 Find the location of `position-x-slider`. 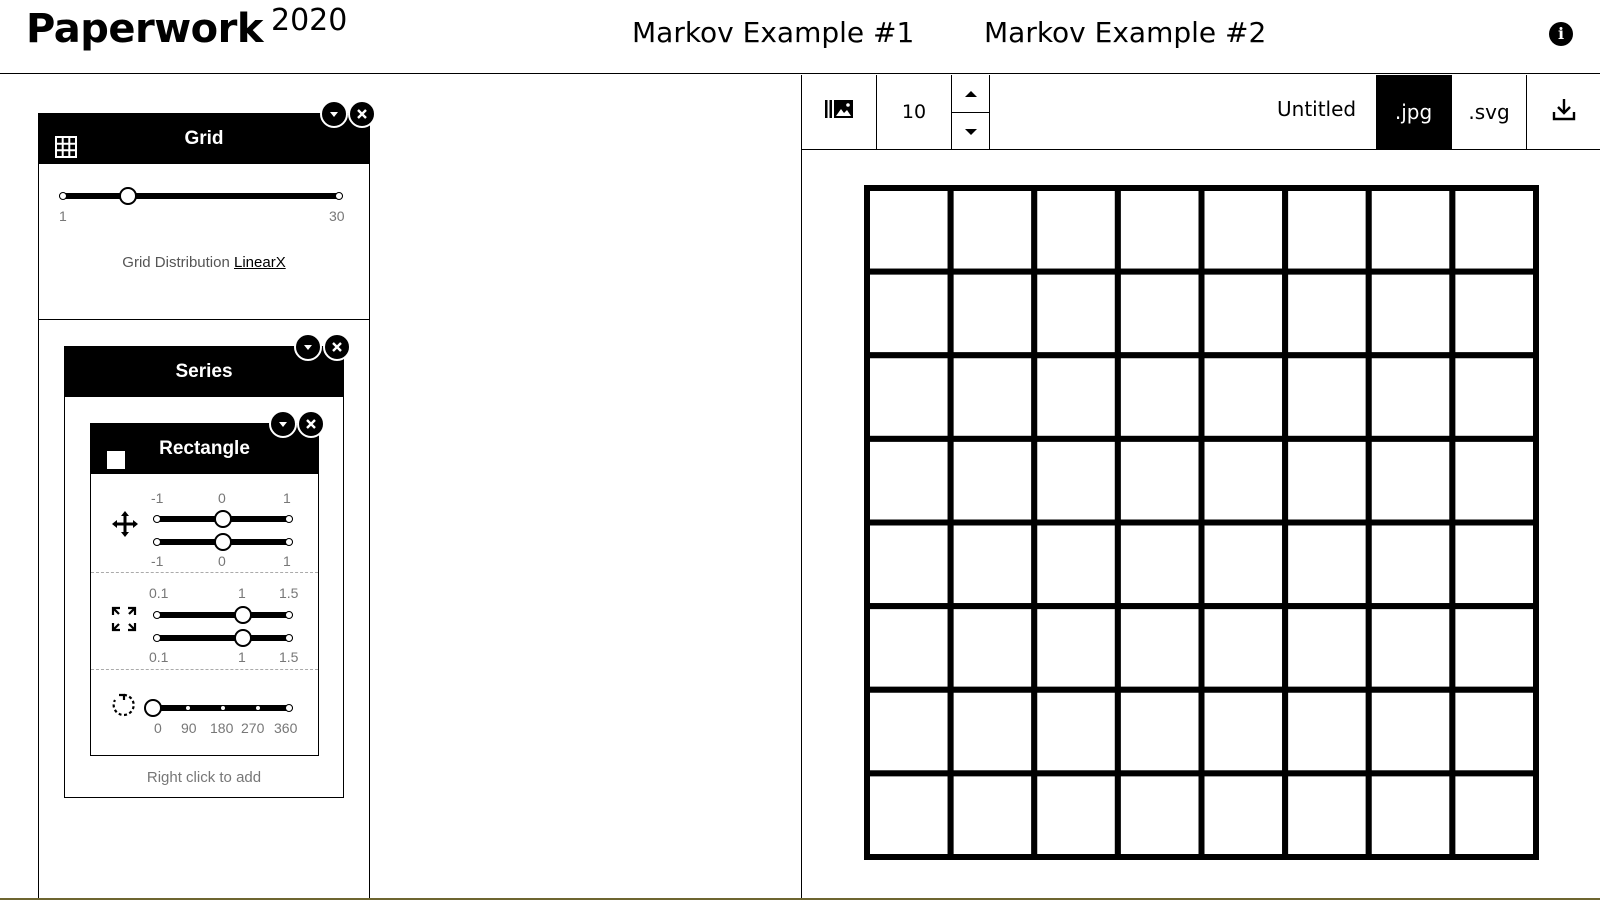

position-x-slider is located at coordinates (223, 519).